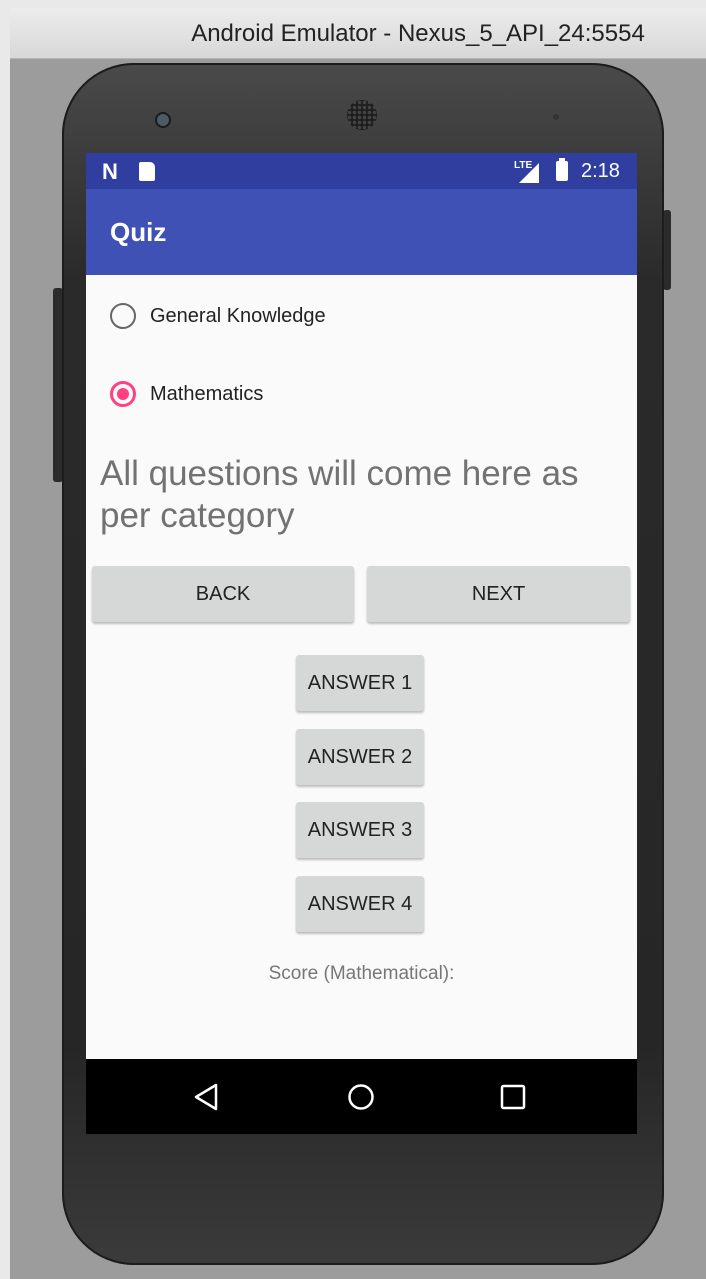 The height and width of the screenshot is (1279, 706). What do you see at coordinates (529, 173) in the screenshot?
I see `signal-icon` at bounding box center [529, 173].